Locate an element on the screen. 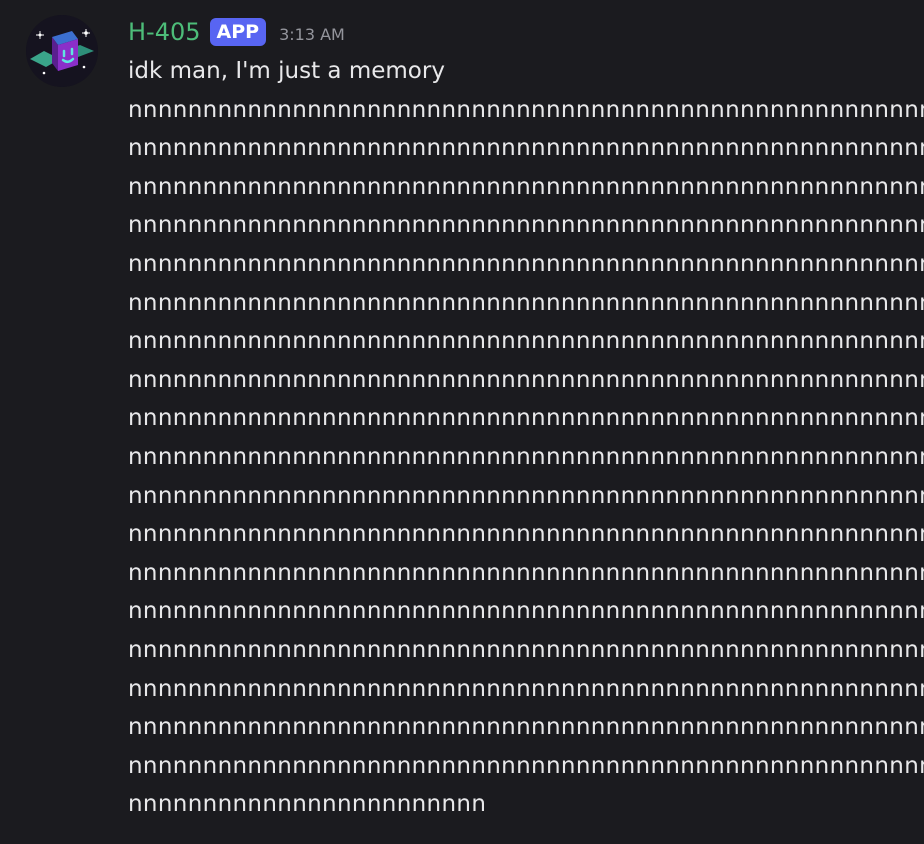 This screenshot has width=924, height=844. avatar-graphic is located at coordinates (62, 51).